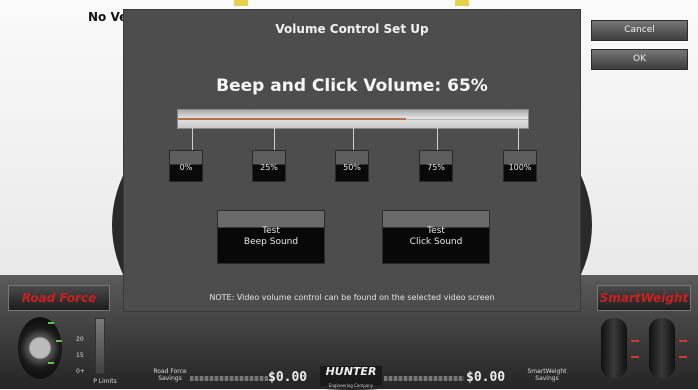 This screenshot has width=698, height=390. What do you see at coordinates (662, 348) in the screenshot?
I see `smartweight-tire-right-icon` at bounding box center [662, 348].